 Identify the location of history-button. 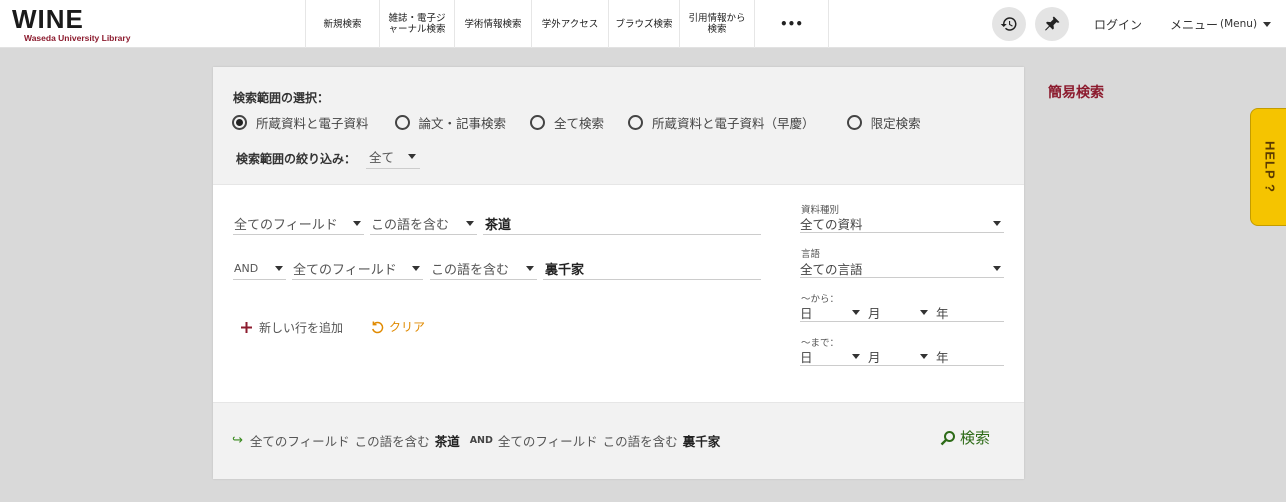
(1009, 24).